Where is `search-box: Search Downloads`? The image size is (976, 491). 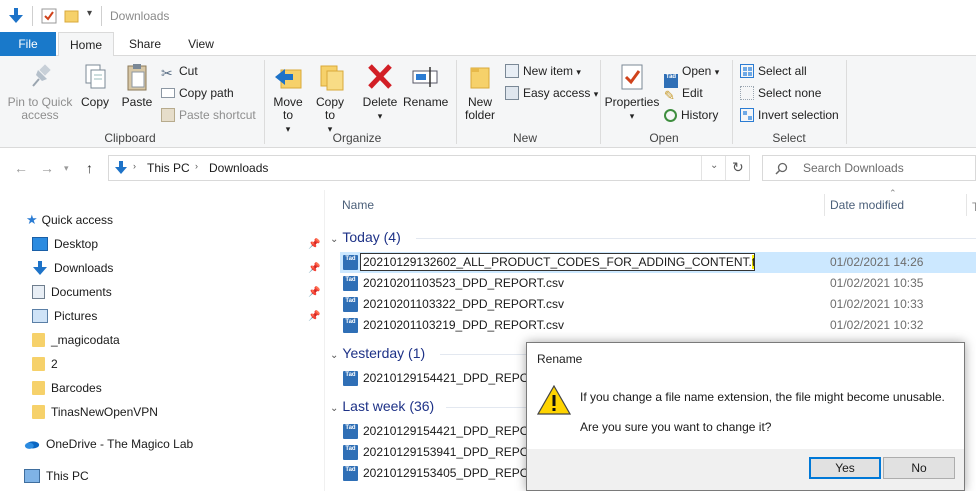 search-box: Search Downloads is located at coordinates (869, 168).